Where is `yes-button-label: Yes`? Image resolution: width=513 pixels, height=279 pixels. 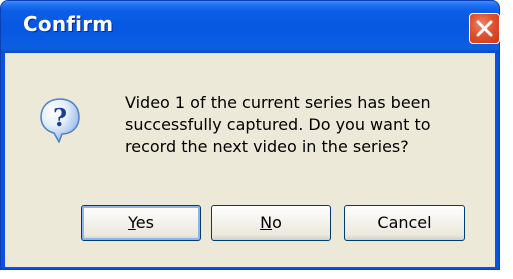
yes-button-label: Yes is located at coordinates (141, 222).